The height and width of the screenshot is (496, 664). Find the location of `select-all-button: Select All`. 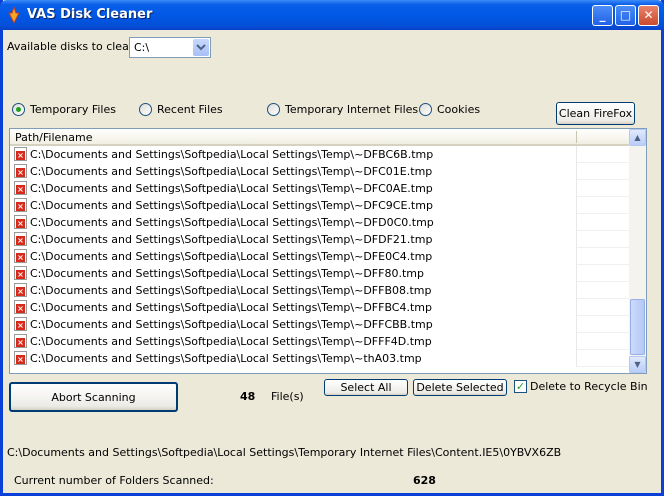

select-all-button: Select All is located at coordinates (366, 387).